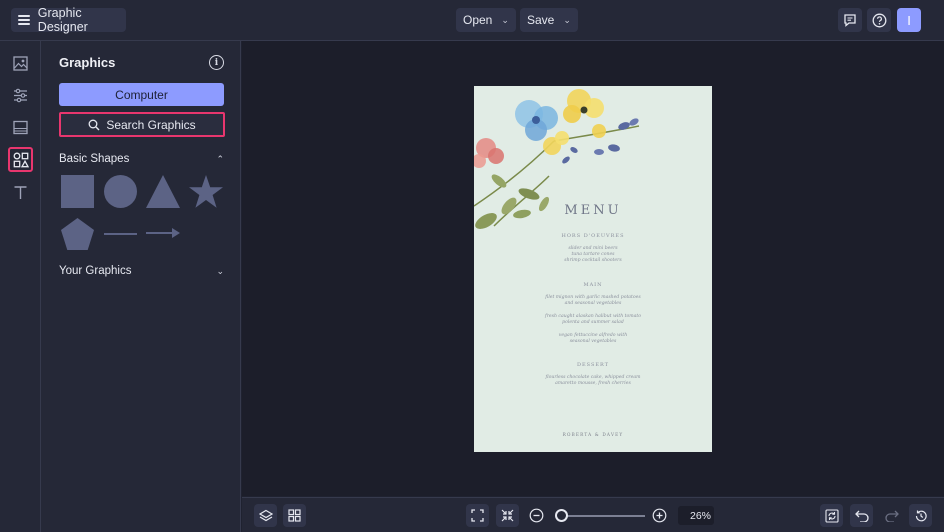  I want to click on undo-icon, so click(861, 516).